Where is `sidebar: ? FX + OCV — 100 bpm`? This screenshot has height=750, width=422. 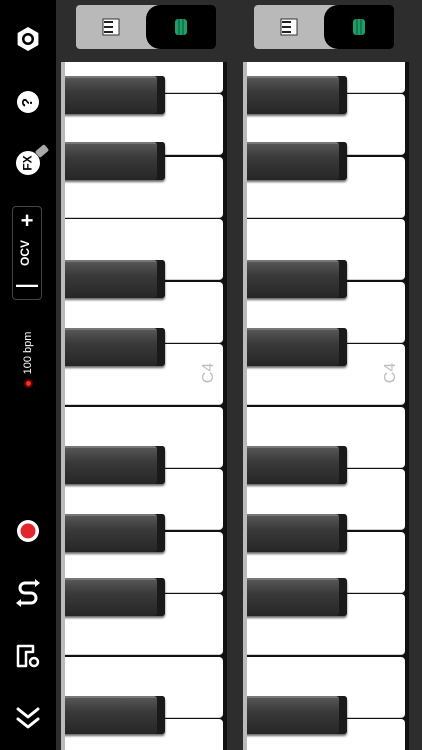 sidebar: ? FX + OCV — 100 bpm is located at coordinates (28, 375).